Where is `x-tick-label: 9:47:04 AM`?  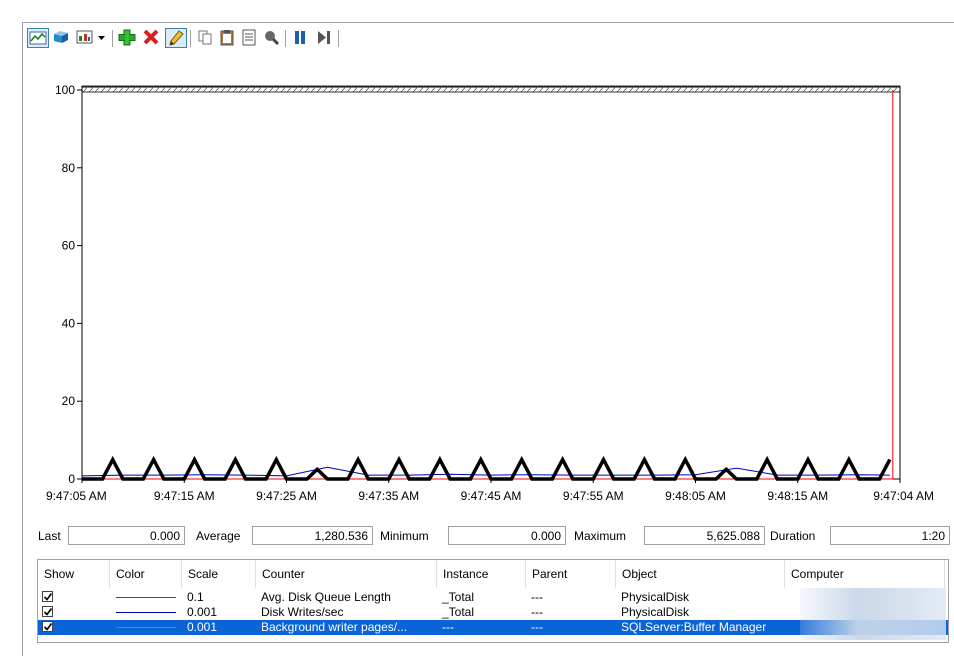 x-tick-label: 9:47:04 AM is located at coordinates (903, 496).